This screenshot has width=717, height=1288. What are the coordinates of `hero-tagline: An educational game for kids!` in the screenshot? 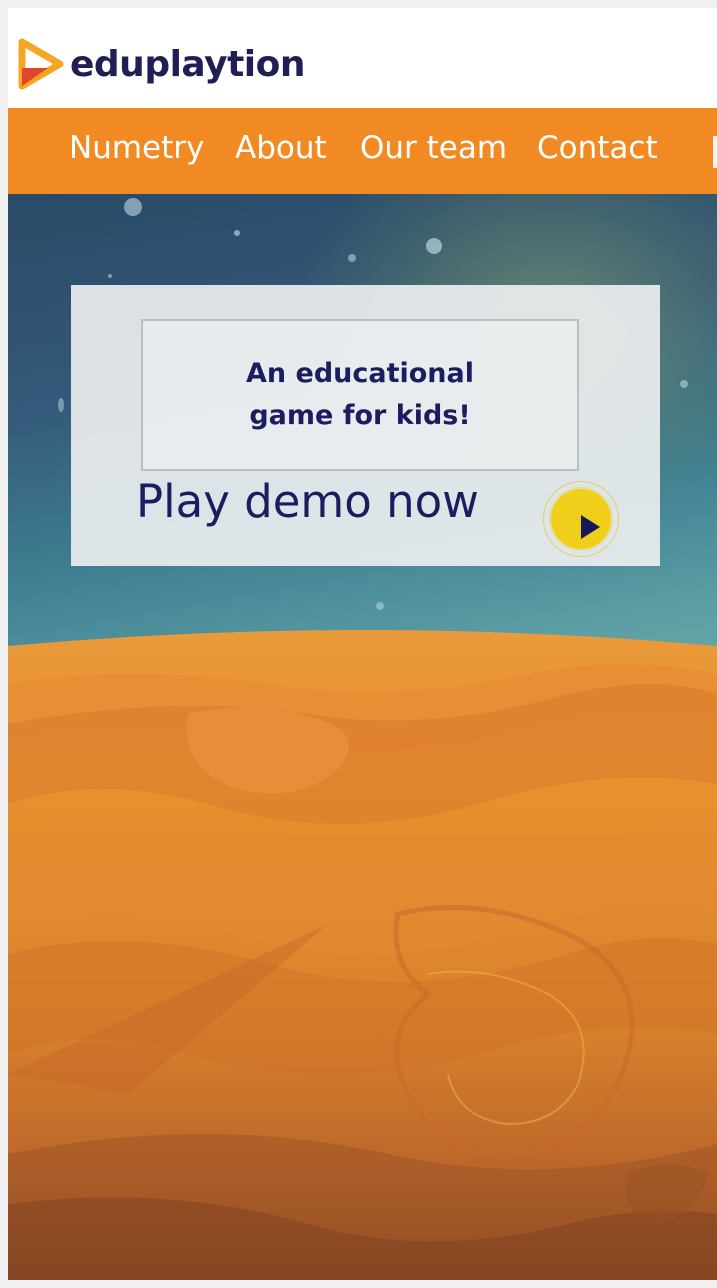 It's located at (359, 394).